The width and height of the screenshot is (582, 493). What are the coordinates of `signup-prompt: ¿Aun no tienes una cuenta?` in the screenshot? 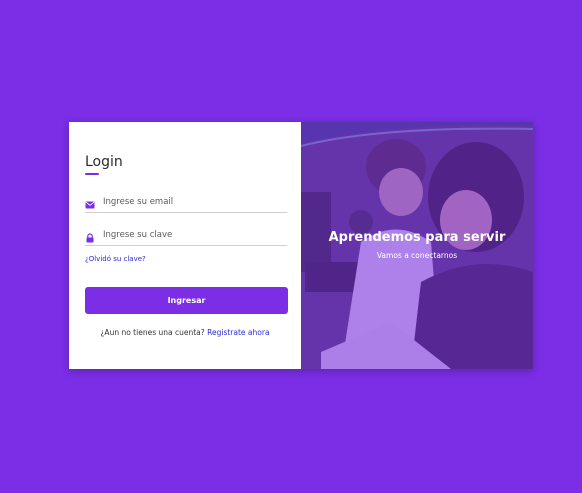 It's located at (152, 332).